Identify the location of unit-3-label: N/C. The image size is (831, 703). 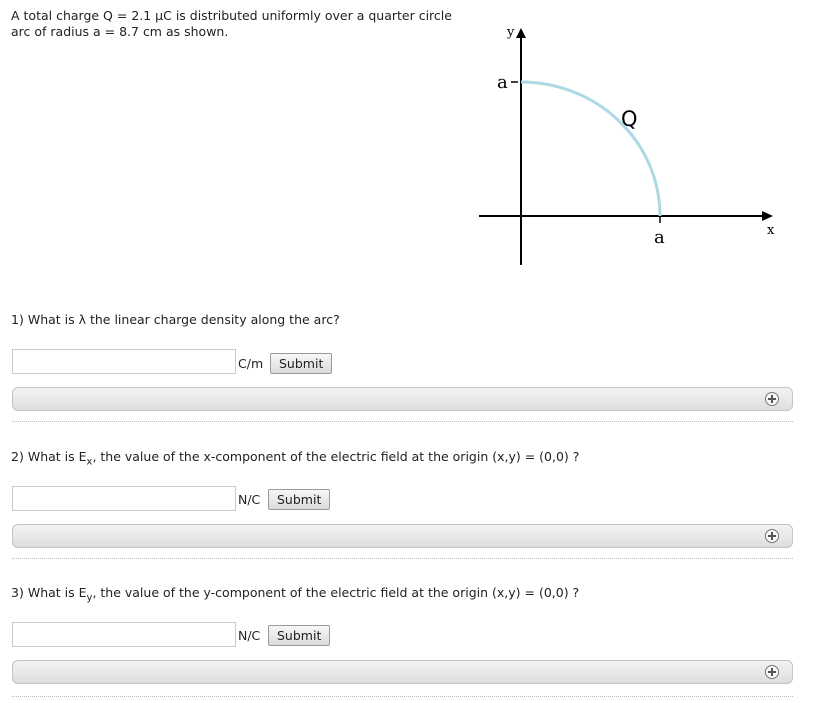
(249, 635).